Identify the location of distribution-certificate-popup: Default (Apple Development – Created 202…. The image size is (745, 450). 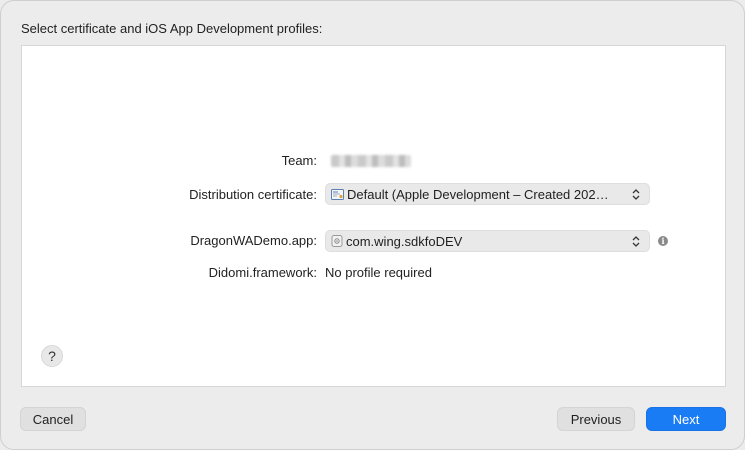
(487, 194).